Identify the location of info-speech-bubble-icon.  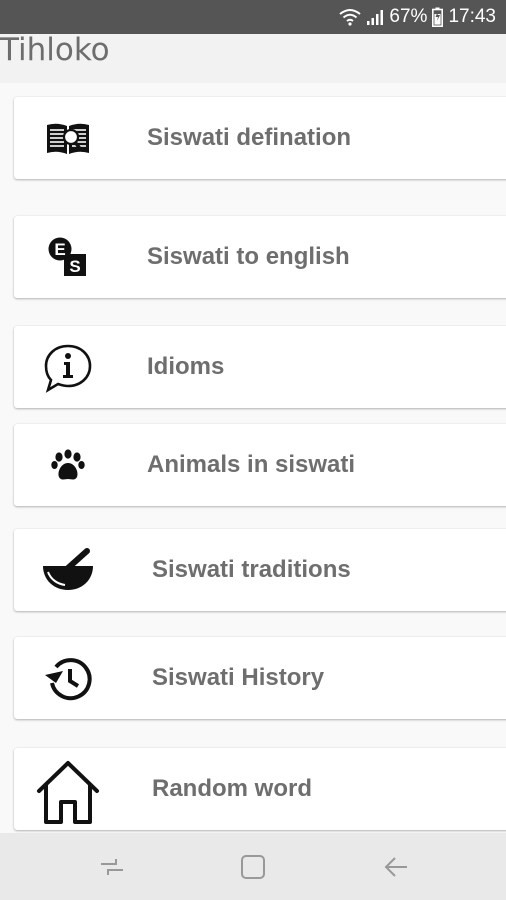
(68, 368).